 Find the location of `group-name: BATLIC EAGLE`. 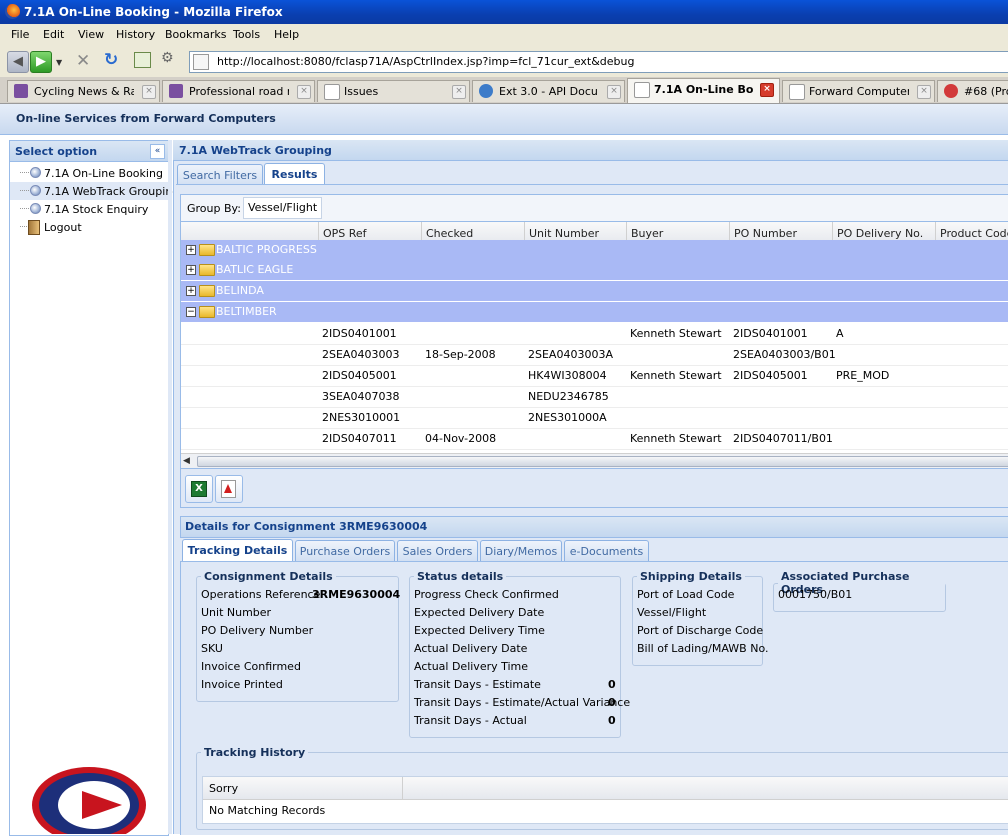

group-name: BATLIC EAGLE is located at coordinates (255, 269).